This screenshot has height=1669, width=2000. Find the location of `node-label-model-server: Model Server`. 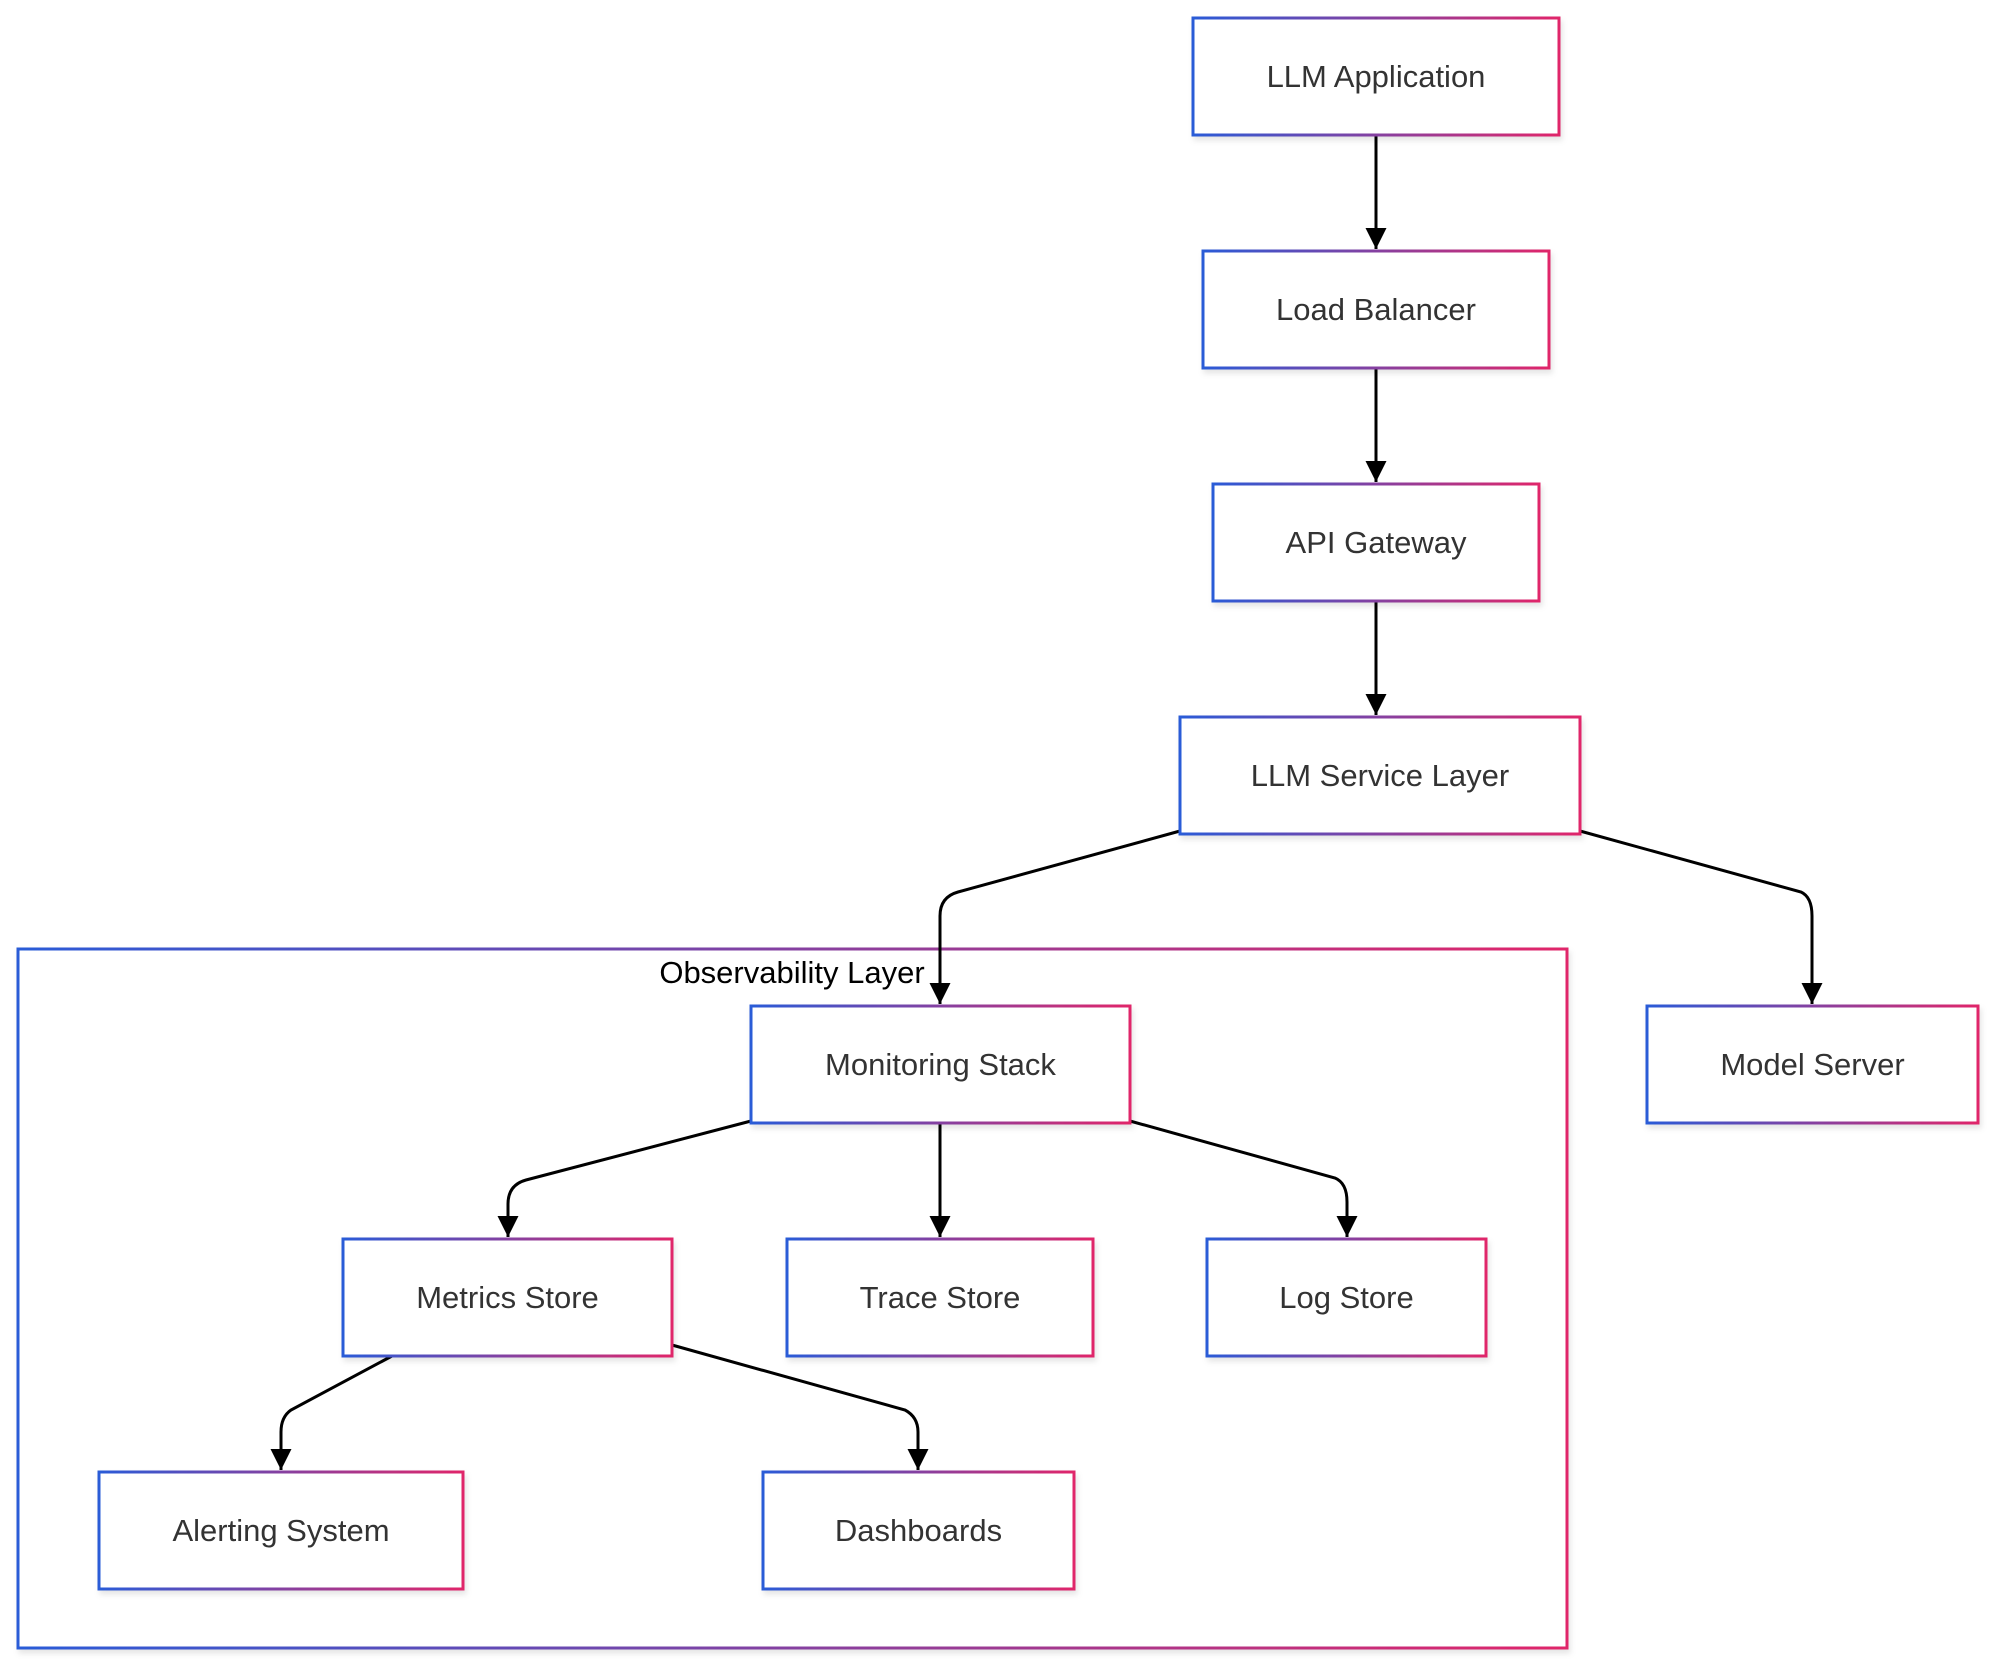

node-label-model-server: Model Server is located at coordinates (1812, 1064).